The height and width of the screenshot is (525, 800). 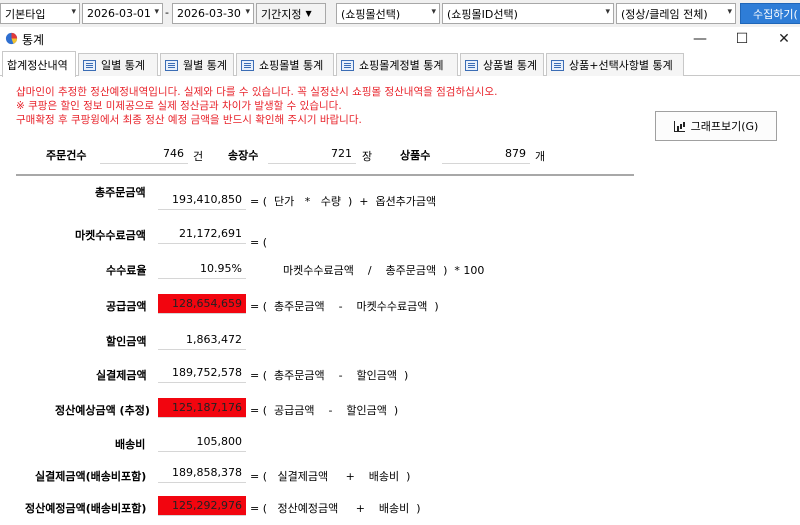 What do you see at coordinates (123, 65) in the screenshot?
I see `tab-label: 일별 통계` at bounding box center [123, 65].